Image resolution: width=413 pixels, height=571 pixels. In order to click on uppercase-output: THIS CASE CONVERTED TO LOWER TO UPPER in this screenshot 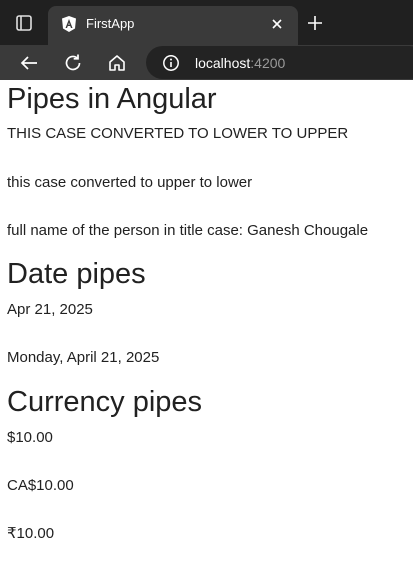, I will do `click(178, 133)`.